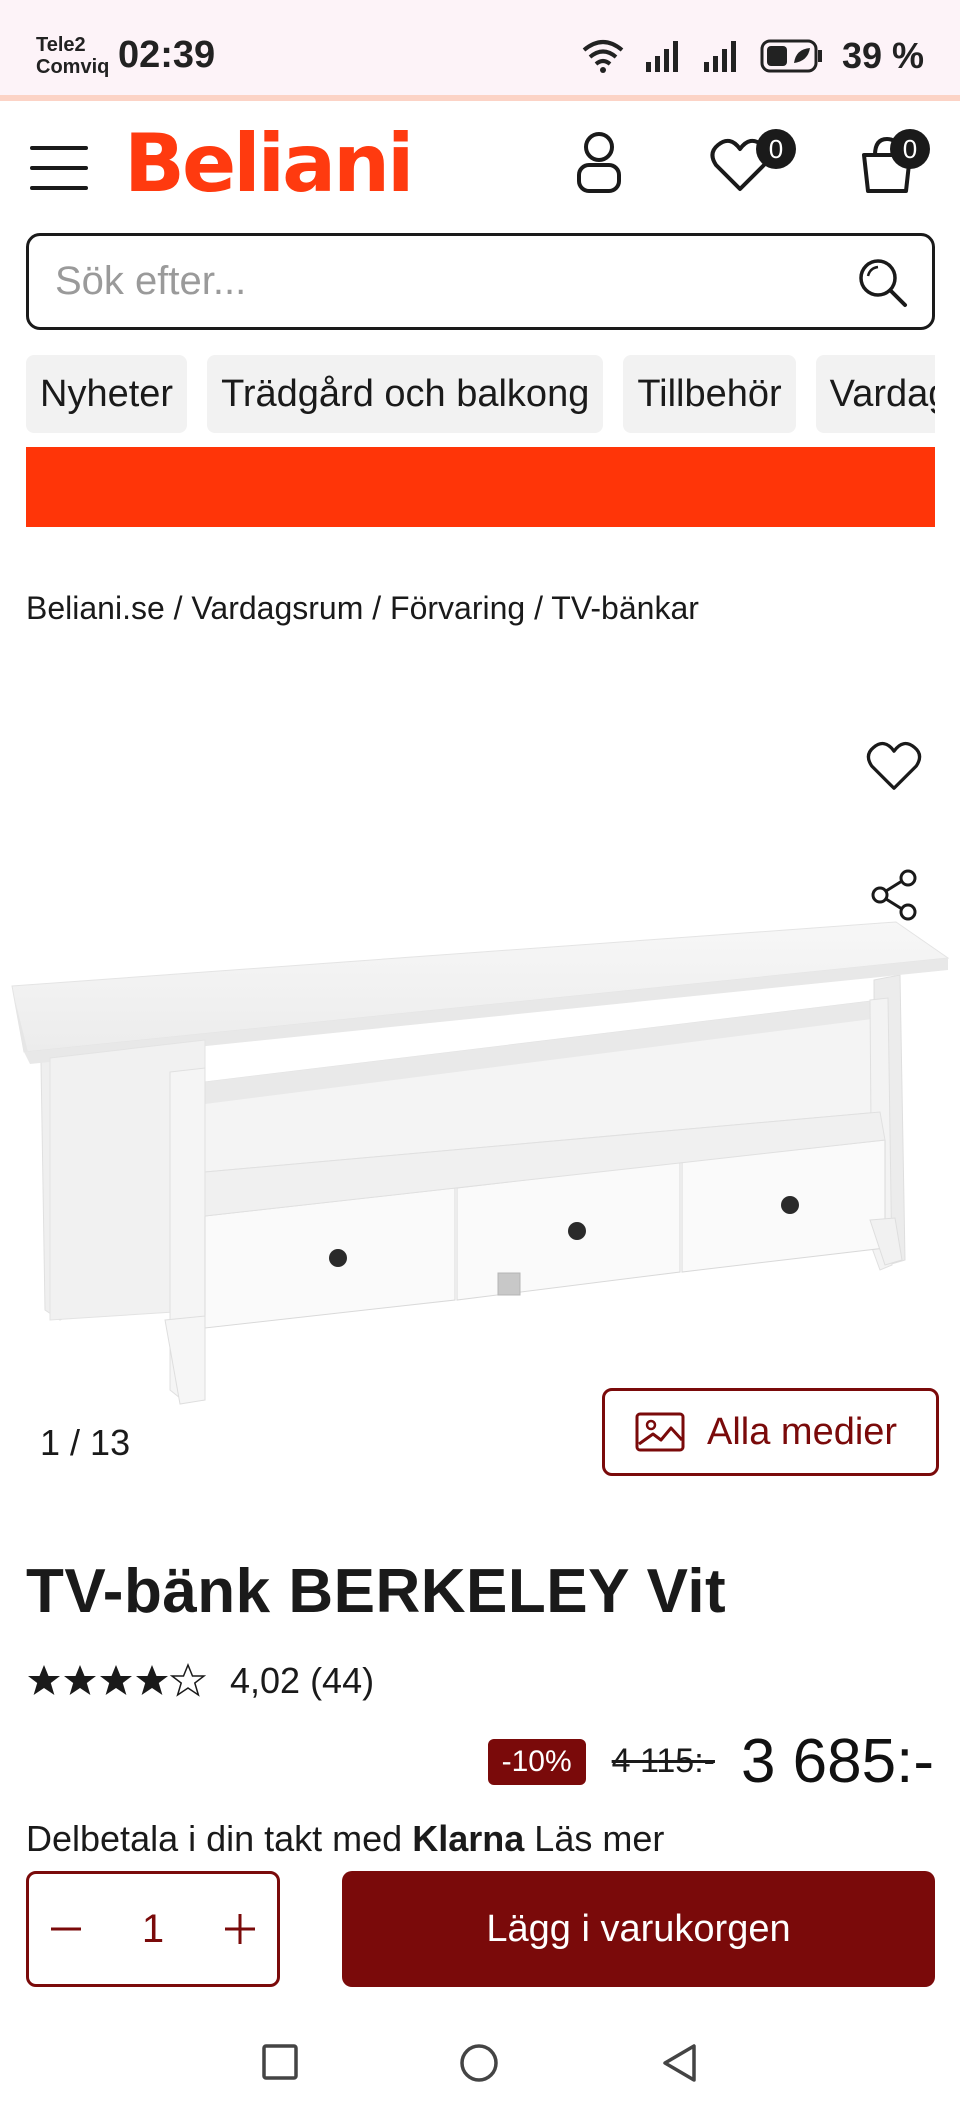 This screenshot has width=960, height=2118. Describe the element at coordinates (895, 895) in the screenshot. I see `share-icon` at that location.